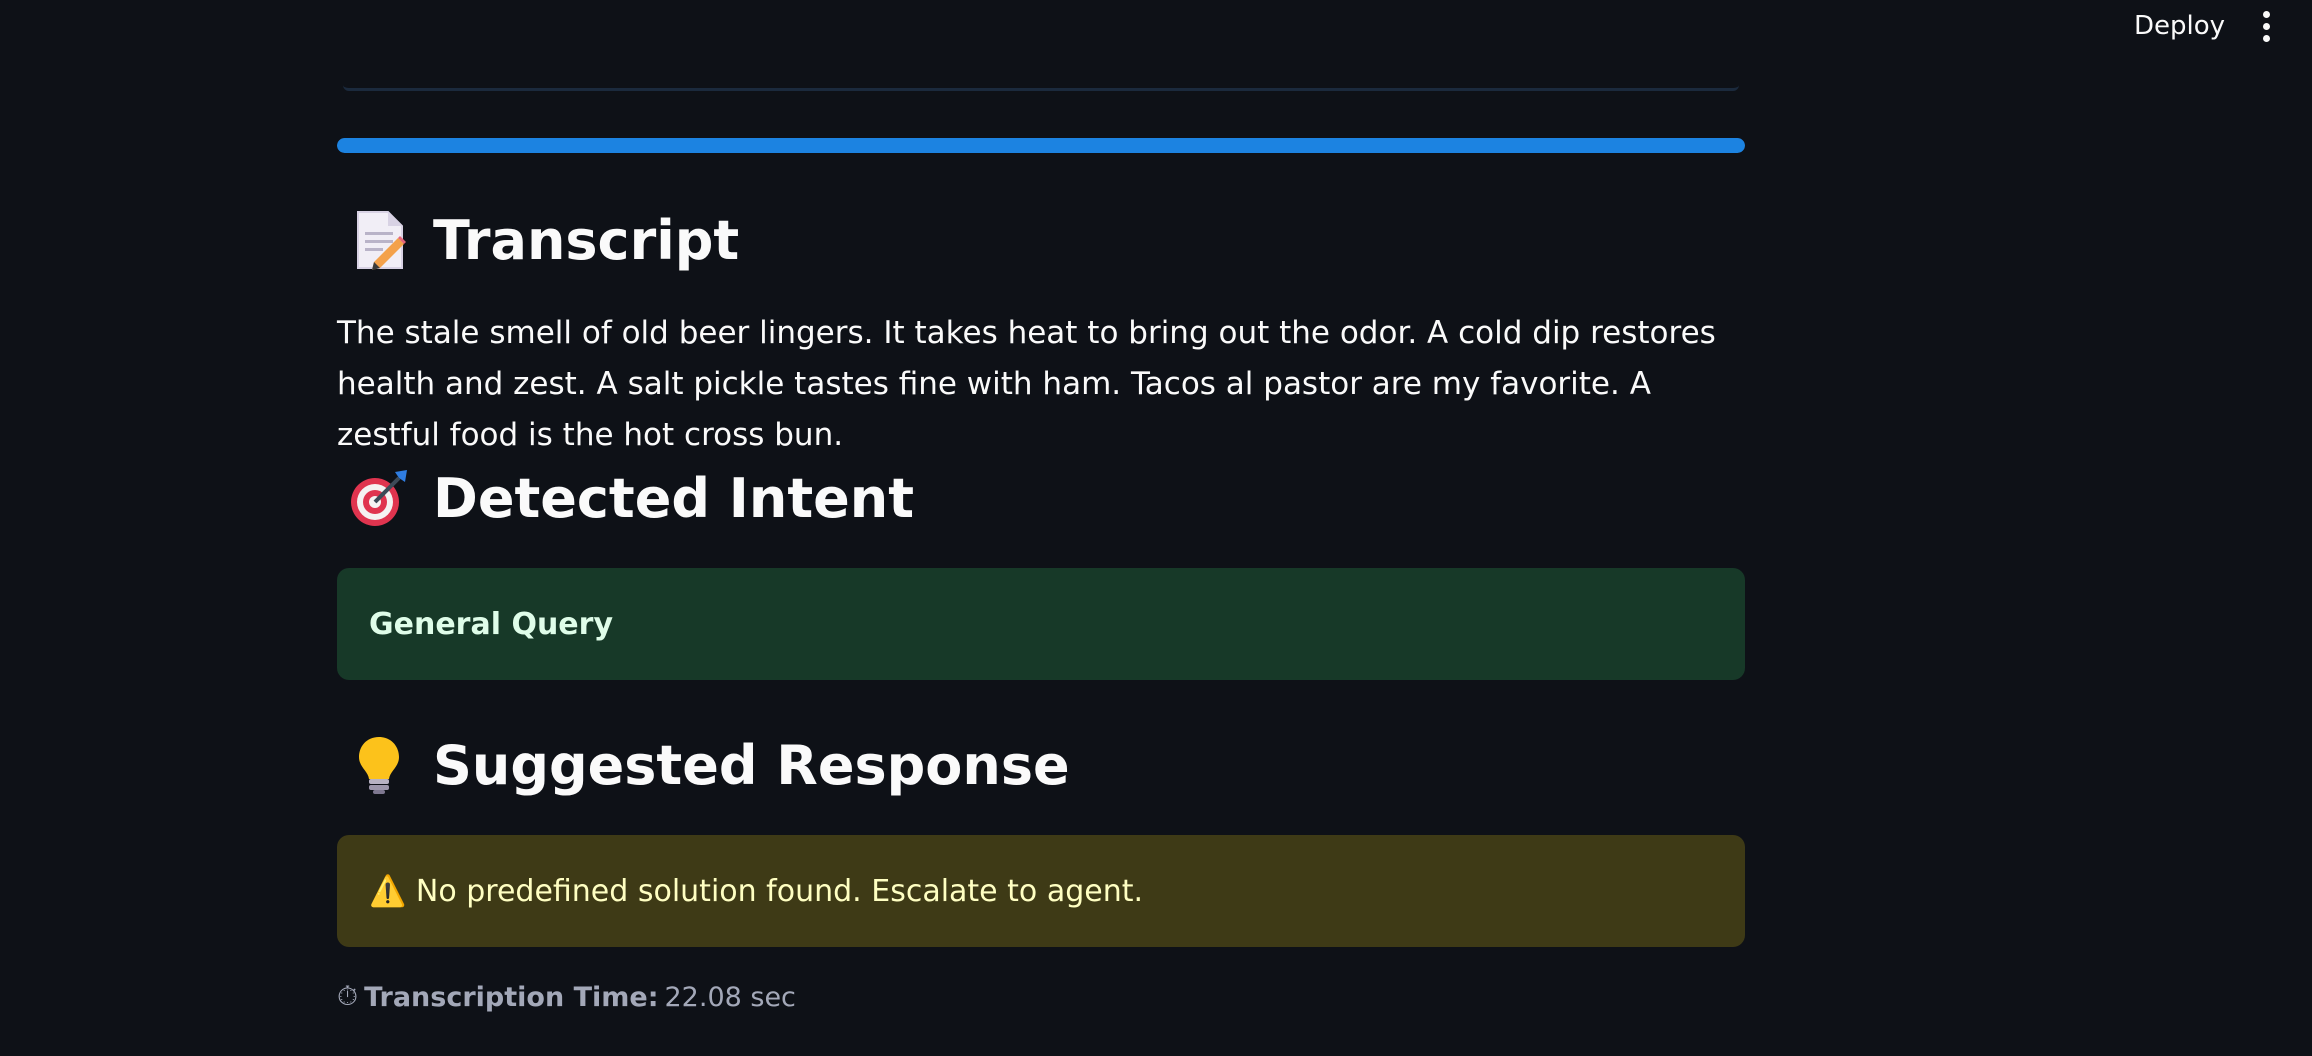 The width and height of the screenshot is (2312, 1056). What do you see at coordinates (2179, 26) in the screenshot?
I see `deploy-button: Deploy` at bounding box center [2179, 26].